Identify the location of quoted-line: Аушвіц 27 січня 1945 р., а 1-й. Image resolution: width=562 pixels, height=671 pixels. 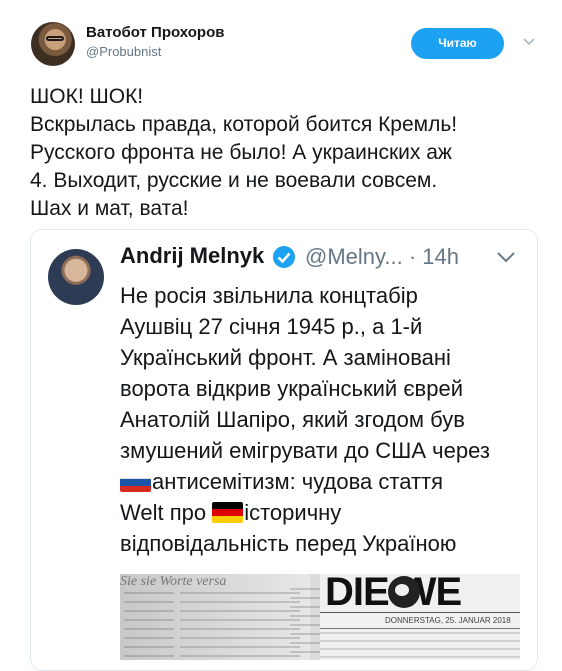
(271, 326).